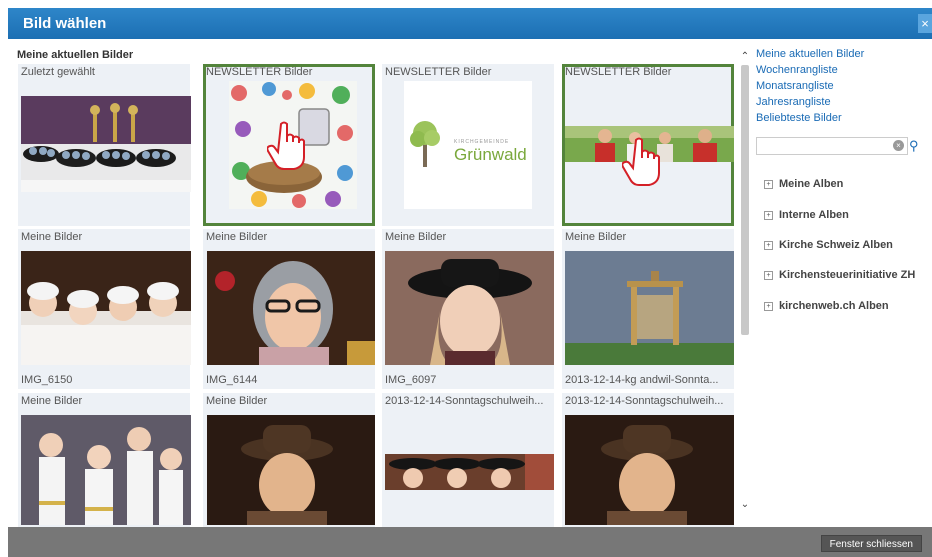 Image resolution: width=932 pixels, height=557 pixels. I want to click on sidebar-link-popular: Beliebteste Bilder, so click(841, 118).